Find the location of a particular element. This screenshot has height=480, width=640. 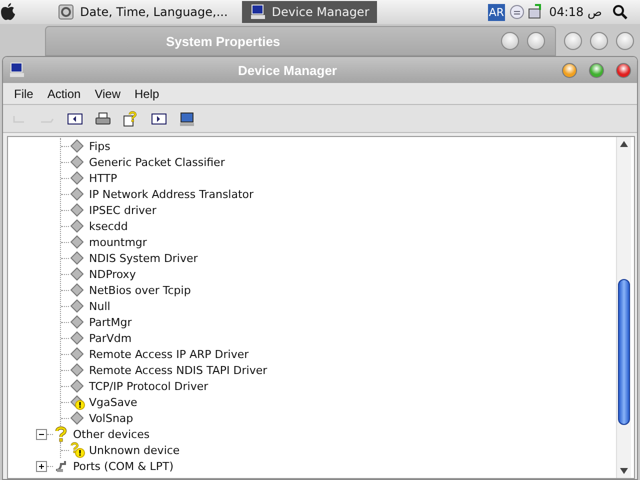

tree-item: Remote Access NDIS TAPI Driver is located at coordinates (178, 370).